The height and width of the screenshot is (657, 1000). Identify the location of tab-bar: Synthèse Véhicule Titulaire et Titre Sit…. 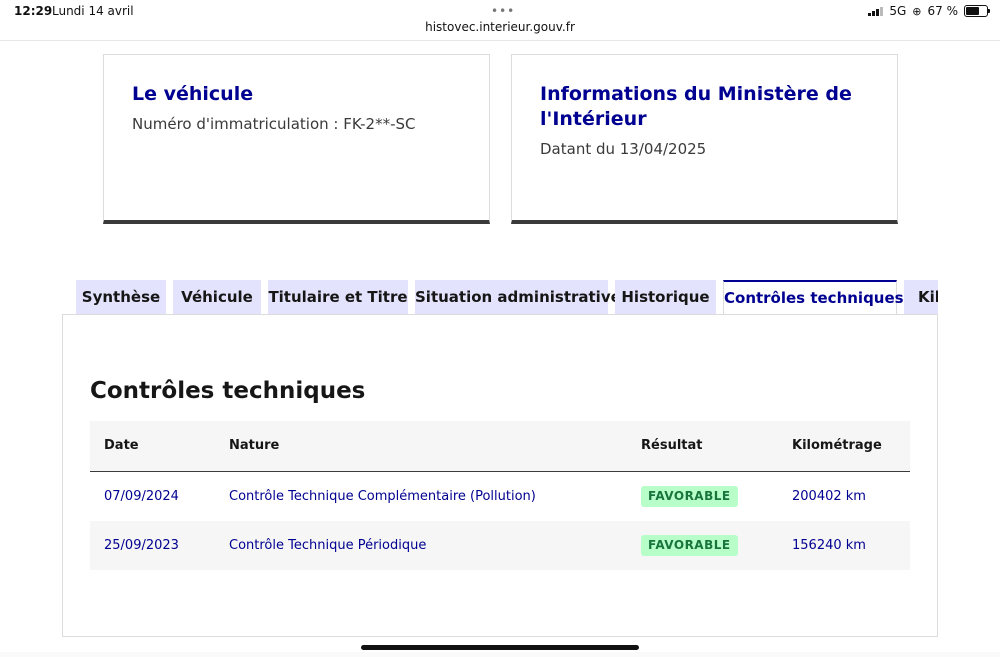
(507, 297).